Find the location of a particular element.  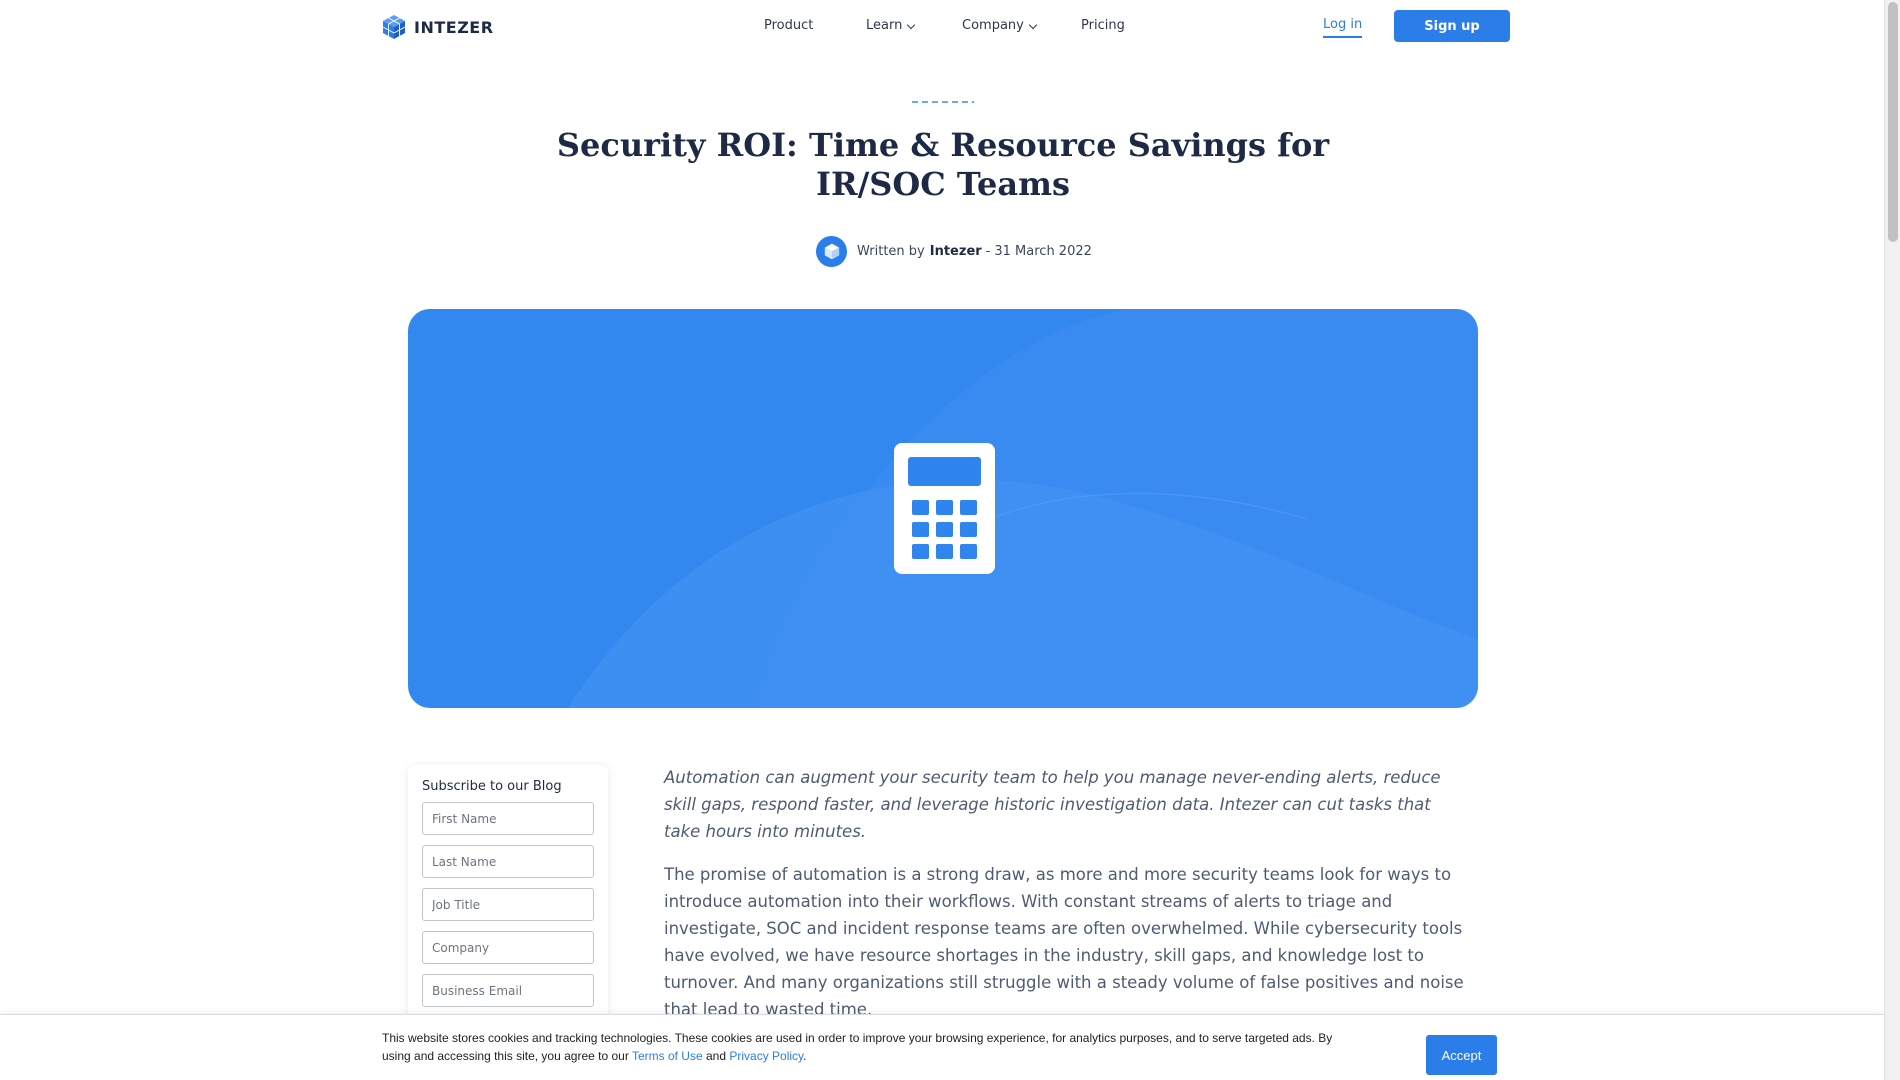

accept-button: Accept is located at coordinates (1461, 1055).